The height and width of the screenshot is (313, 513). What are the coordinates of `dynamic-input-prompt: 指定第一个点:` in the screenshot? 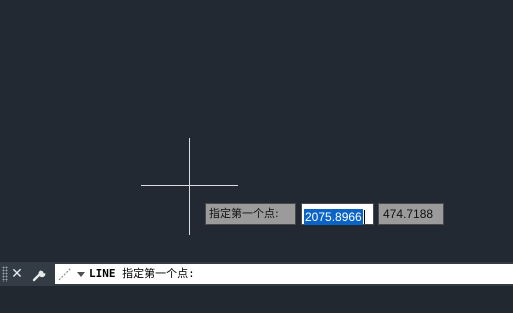 It's located at (250, 214).